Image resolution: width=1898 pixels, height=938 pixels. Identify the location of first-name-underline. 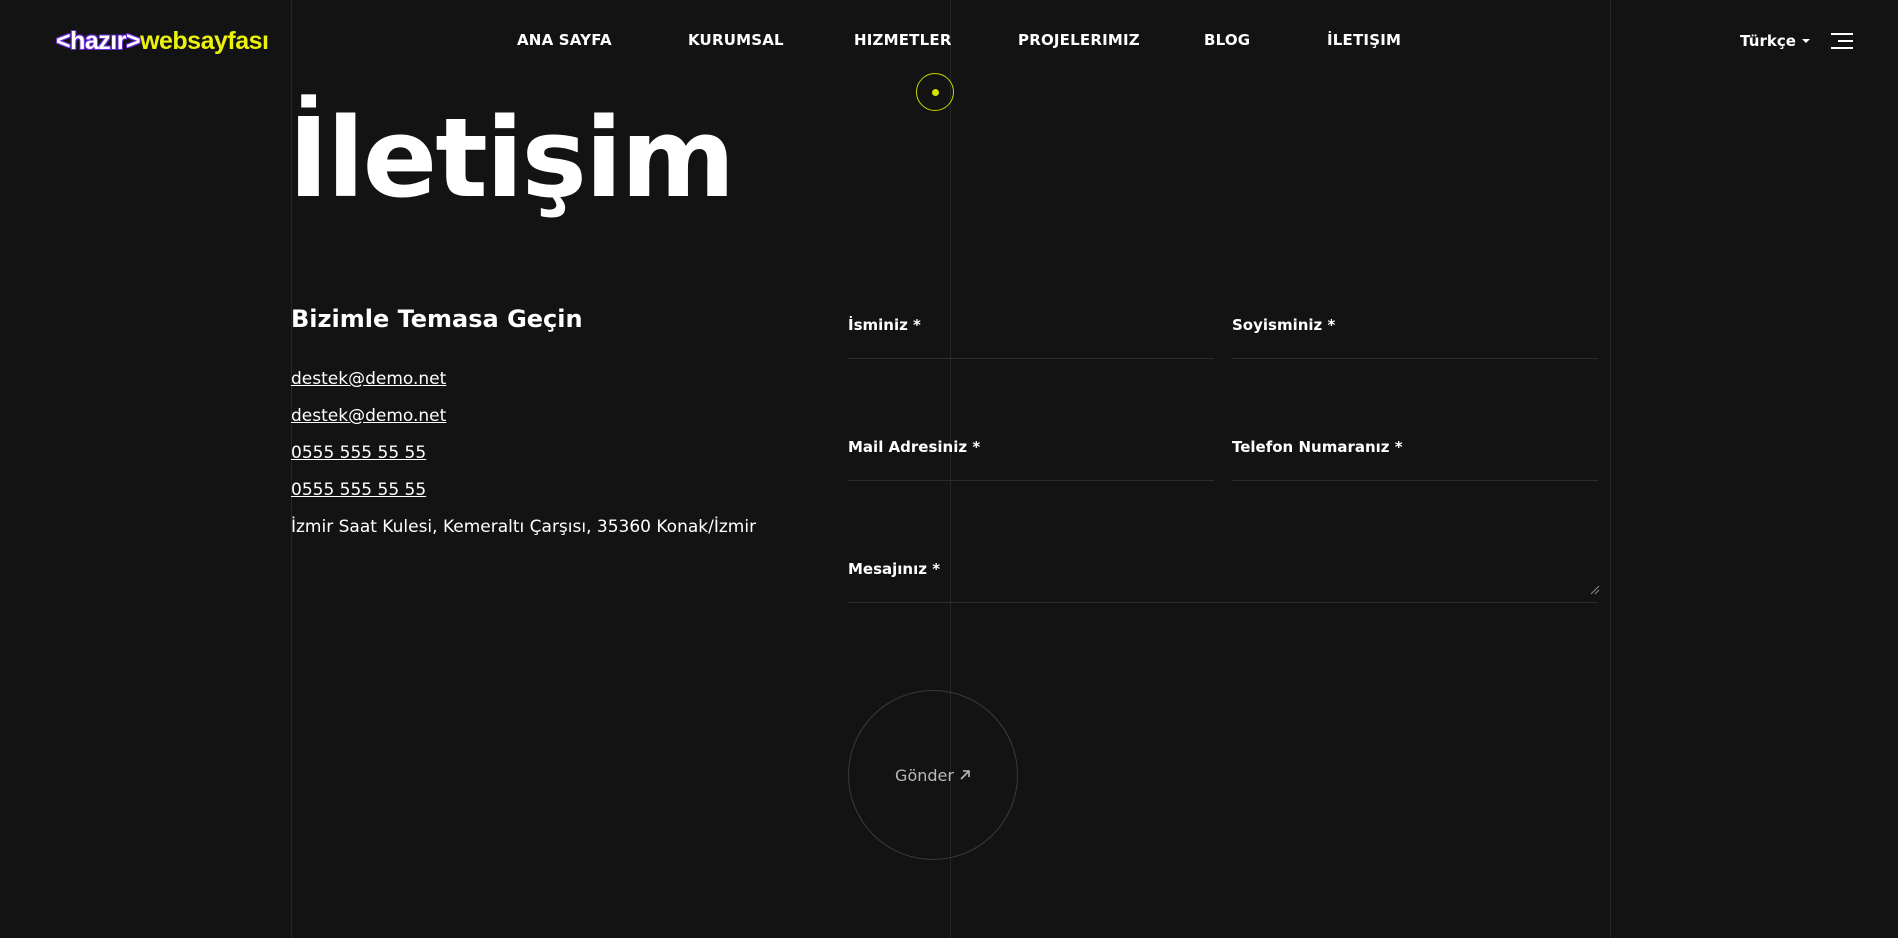
(1031, 358).